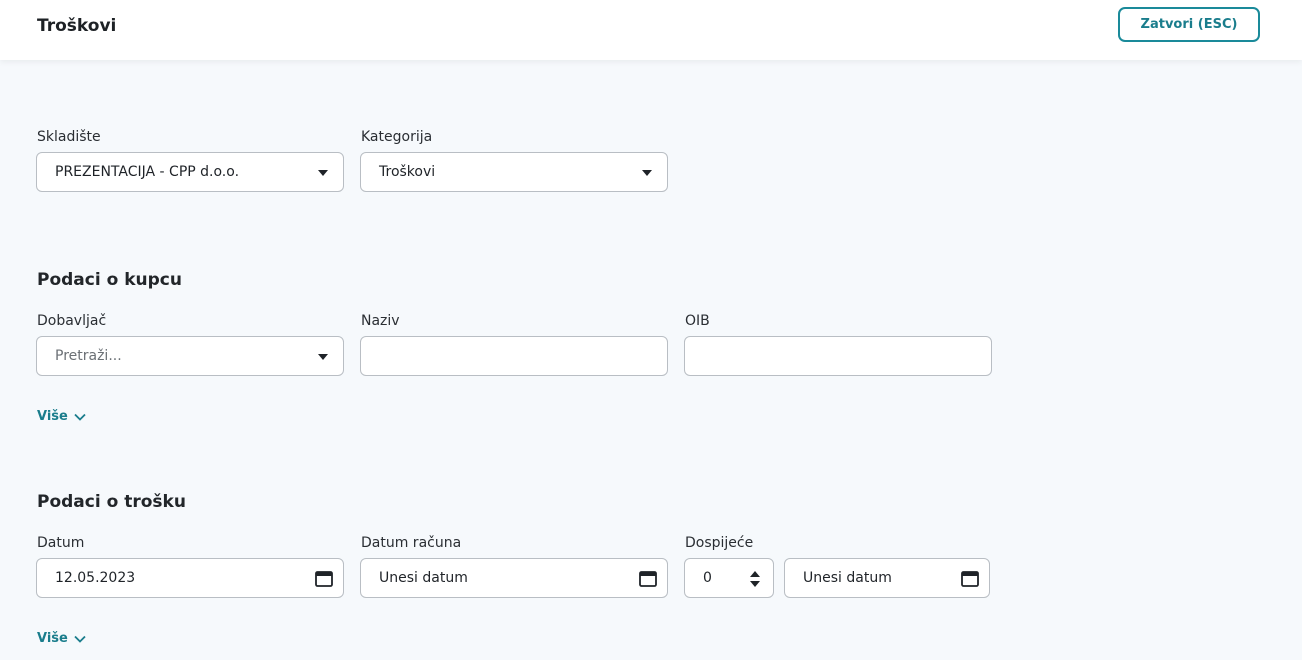 The image size is (1302, 660). What do you see at coordinates (838, 356) in the screenshot?
I see `oib-input` at bounding box center [838, 356].